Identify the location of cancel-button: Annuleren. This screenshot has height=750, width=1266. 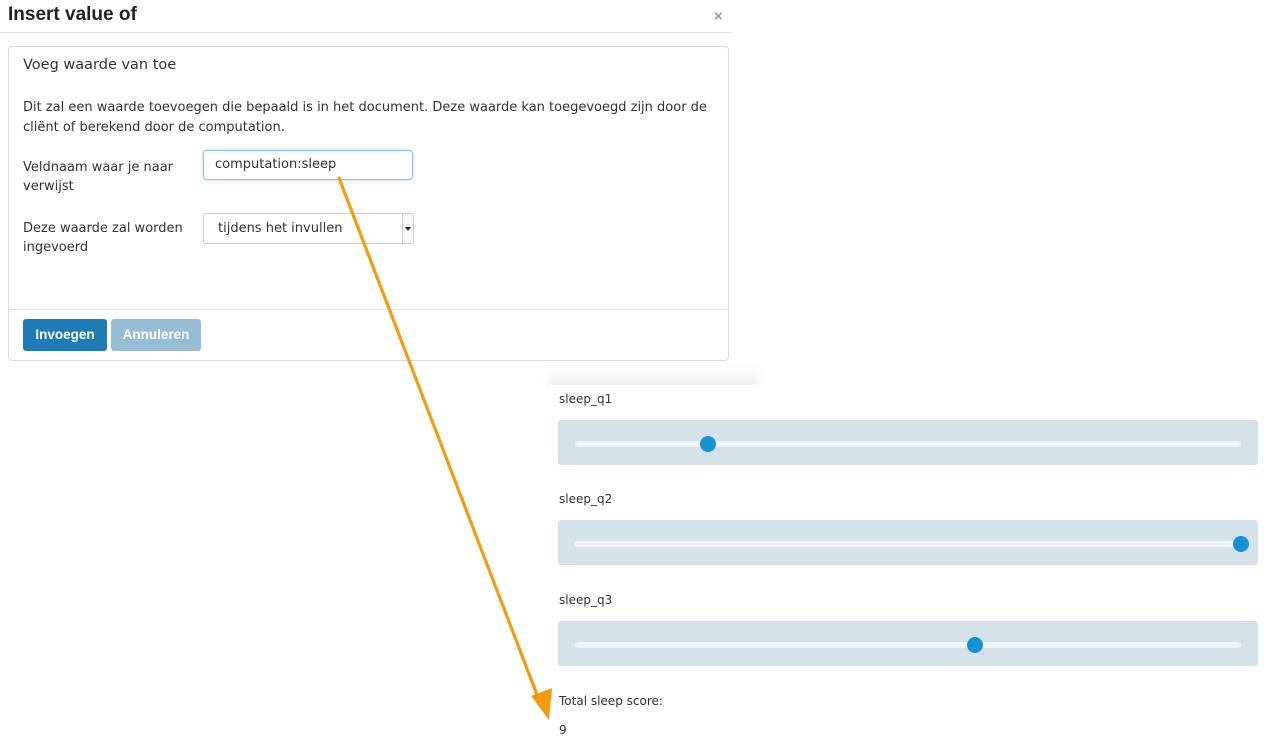
(156, 335).